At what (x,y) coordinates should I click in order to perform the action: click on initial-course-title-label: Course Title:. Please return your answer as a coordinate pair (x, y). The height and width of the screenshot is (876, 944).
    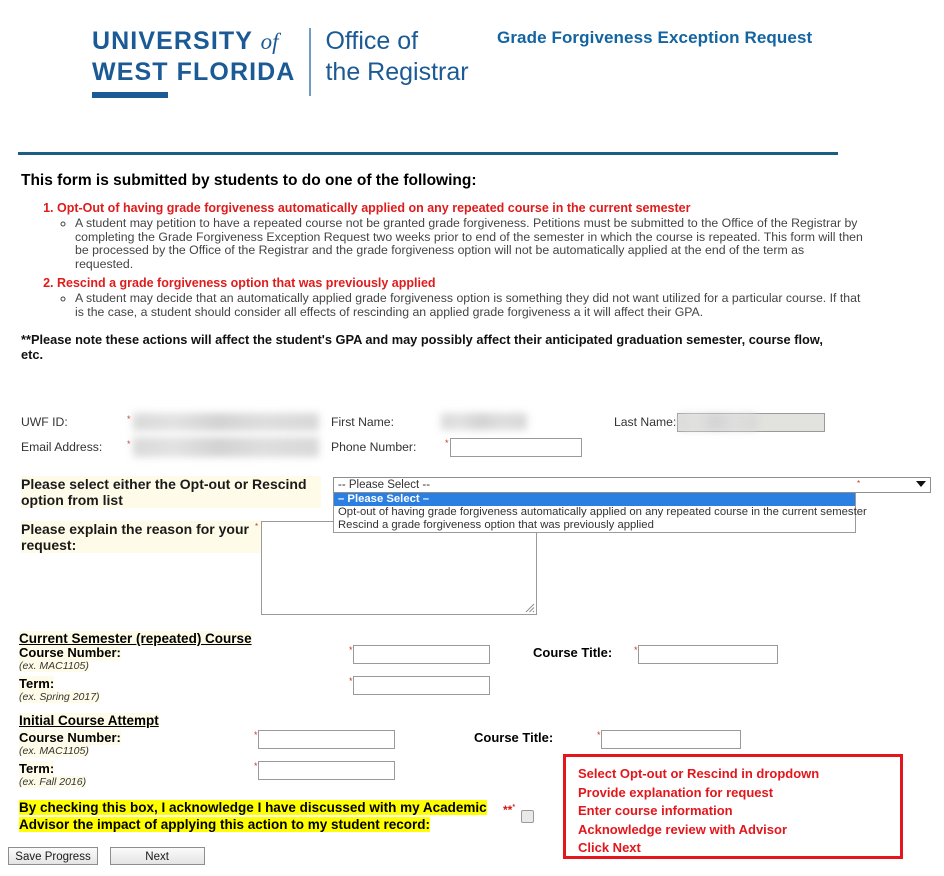
    Looking at the image, I should click on (514, 737).